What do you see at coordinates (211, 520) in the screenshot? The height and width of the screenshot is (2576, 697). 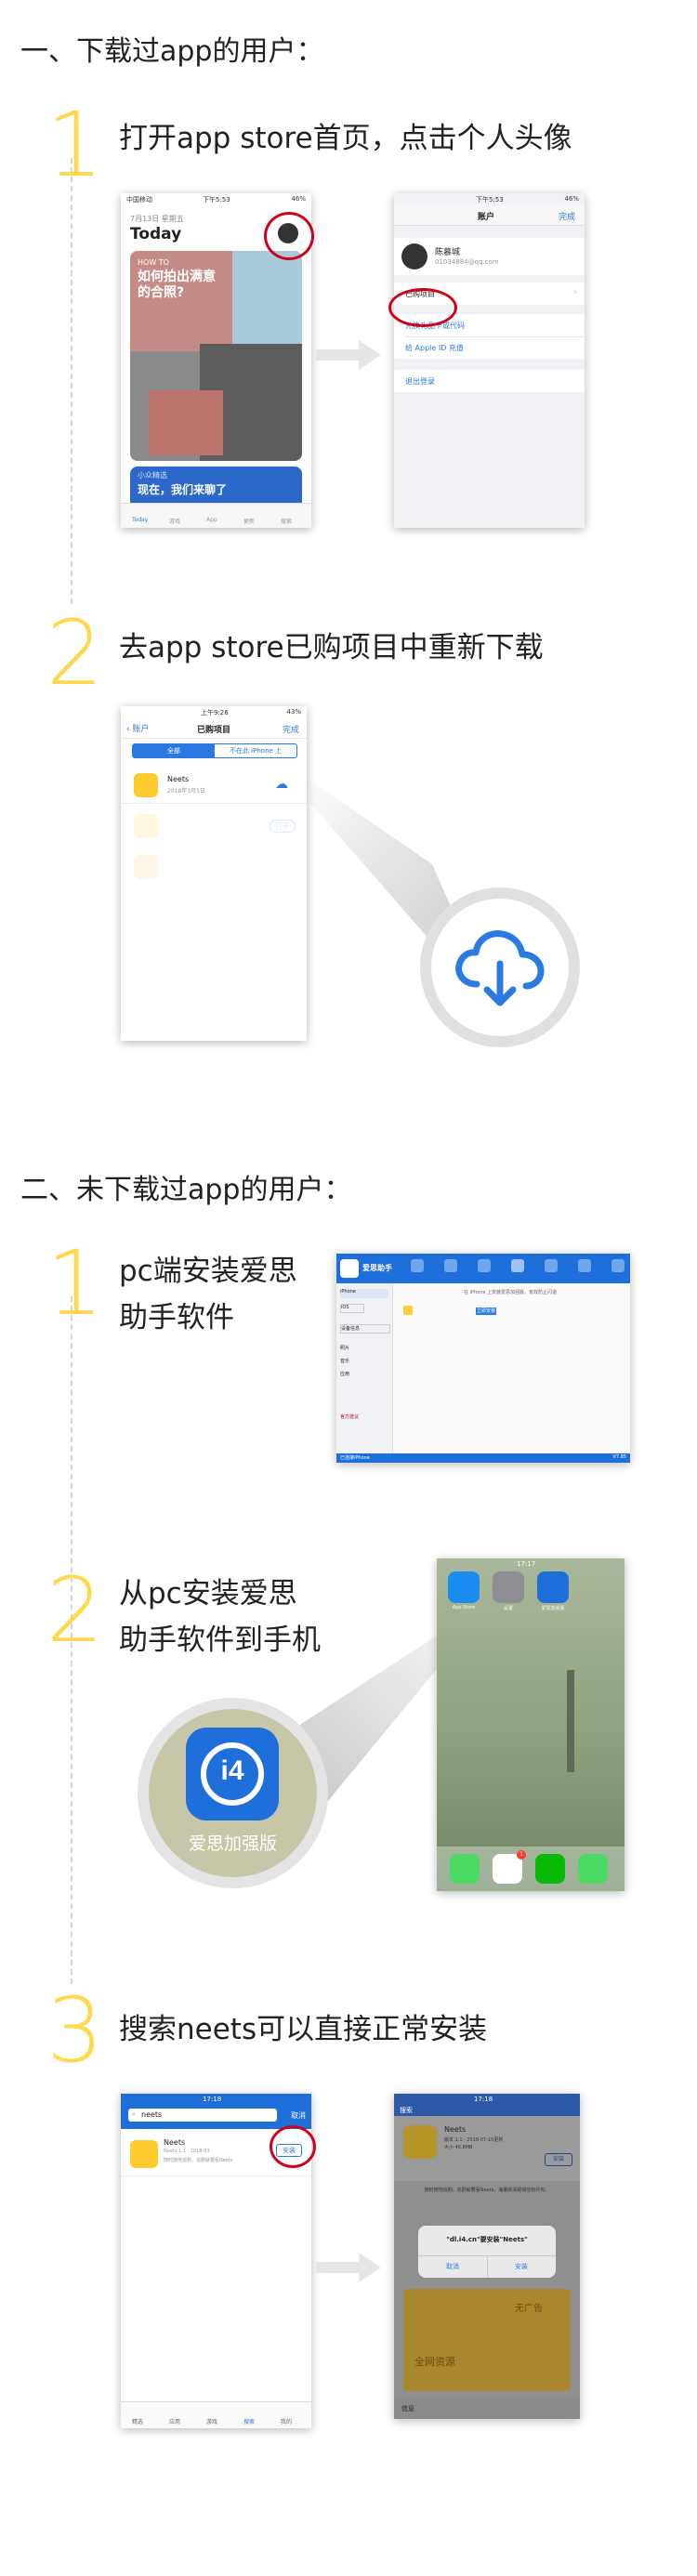 I see `tab-apps: App` at bounding box center [211, 520].